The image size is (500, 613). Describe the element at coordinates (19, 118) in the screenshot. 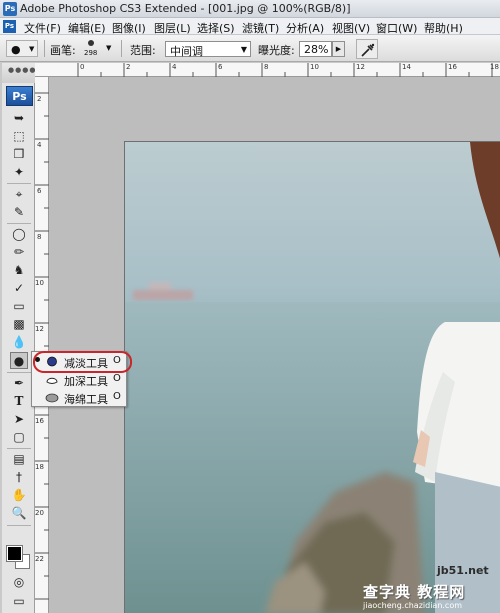

I see `move-tool-icon: ➥` at that location.